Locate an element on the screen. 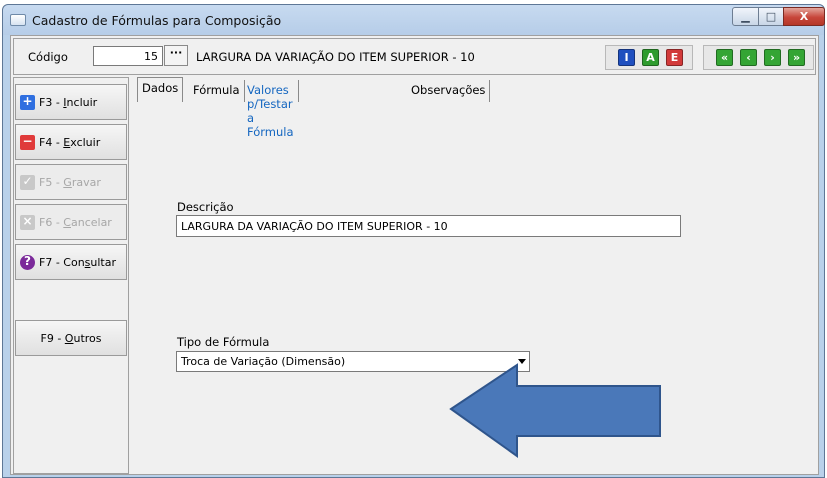  cancelar-label: F6 - Cancelar is located at coordinates (75, 222).